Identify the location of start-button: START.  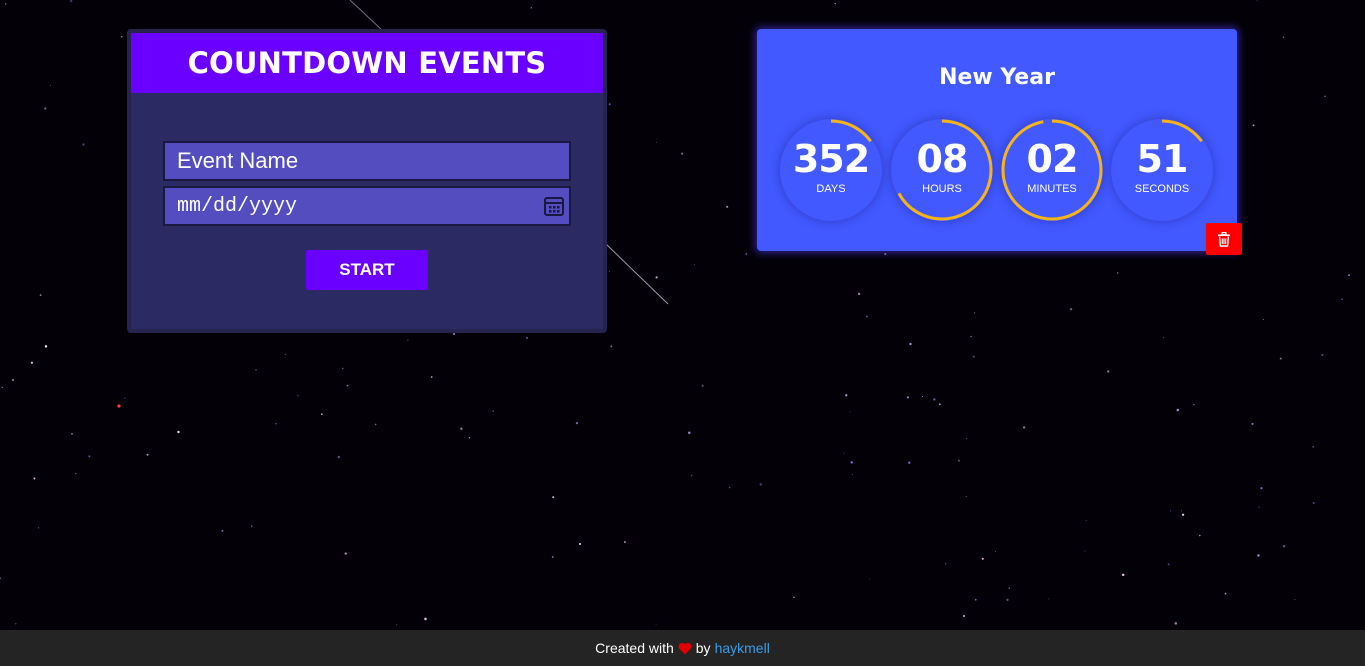
(367, 270).